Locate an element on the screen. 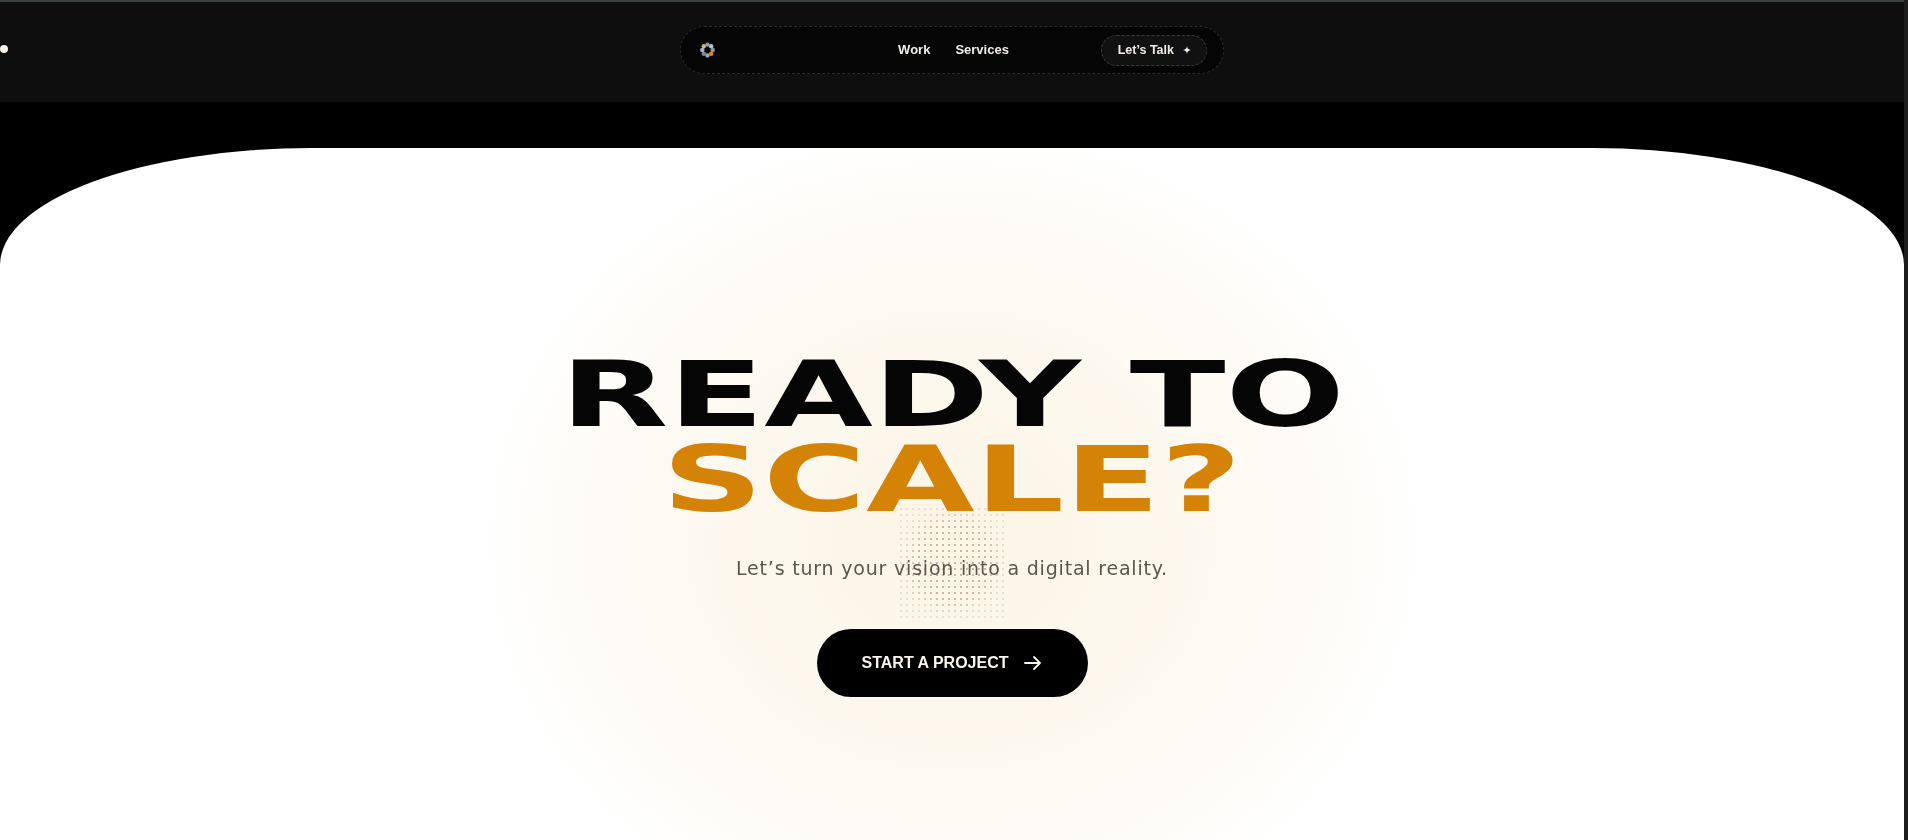 This screenshot has width=1908, height=840. tagline-text: Let’s turn your vision into a digital reality. is located at coordinates (952, 568).